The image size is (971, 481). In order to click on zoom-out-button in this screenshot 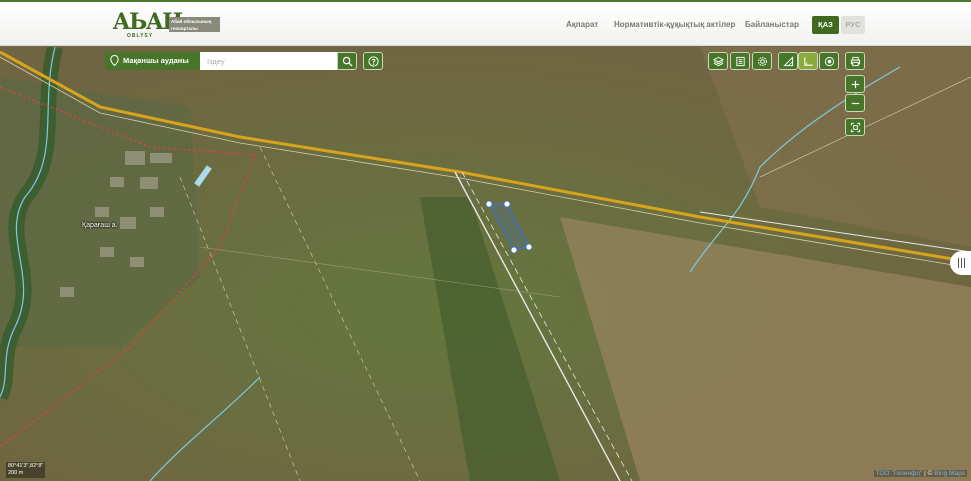, I will do `click(855, 103)`.